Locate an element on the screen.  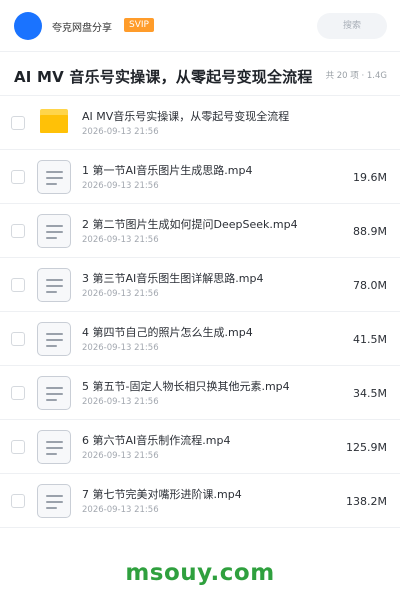
item-name: 2 第二节图片生成如何提问DeepSeek.mp4 is located at coordinates (190, 224).